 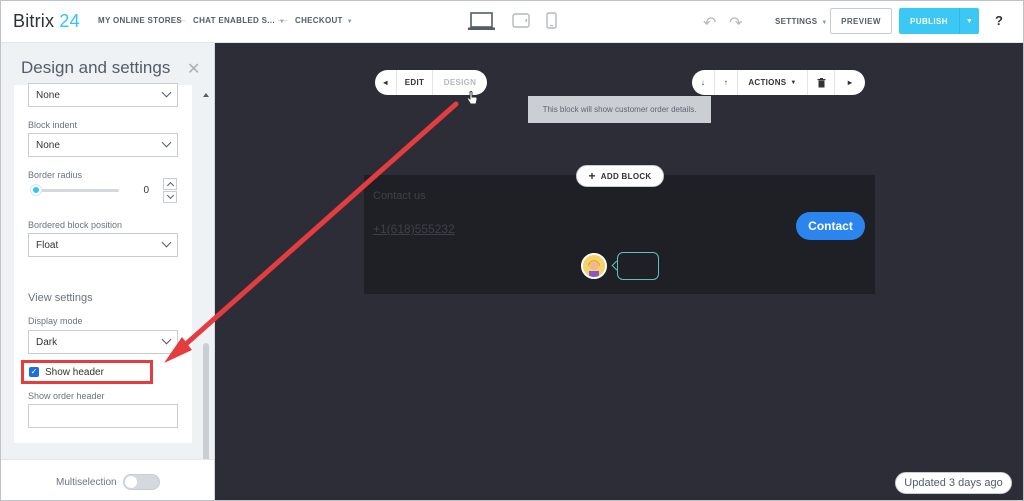 What do you see at coordinates (638, 266) in the screenshot?
I see `chat-bubble` at bounding box center [638, 266].